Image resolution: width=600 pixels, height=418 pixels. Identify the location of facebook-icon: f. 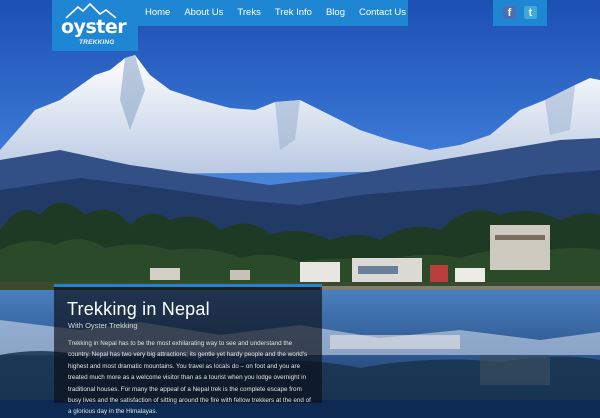
(509, 12).